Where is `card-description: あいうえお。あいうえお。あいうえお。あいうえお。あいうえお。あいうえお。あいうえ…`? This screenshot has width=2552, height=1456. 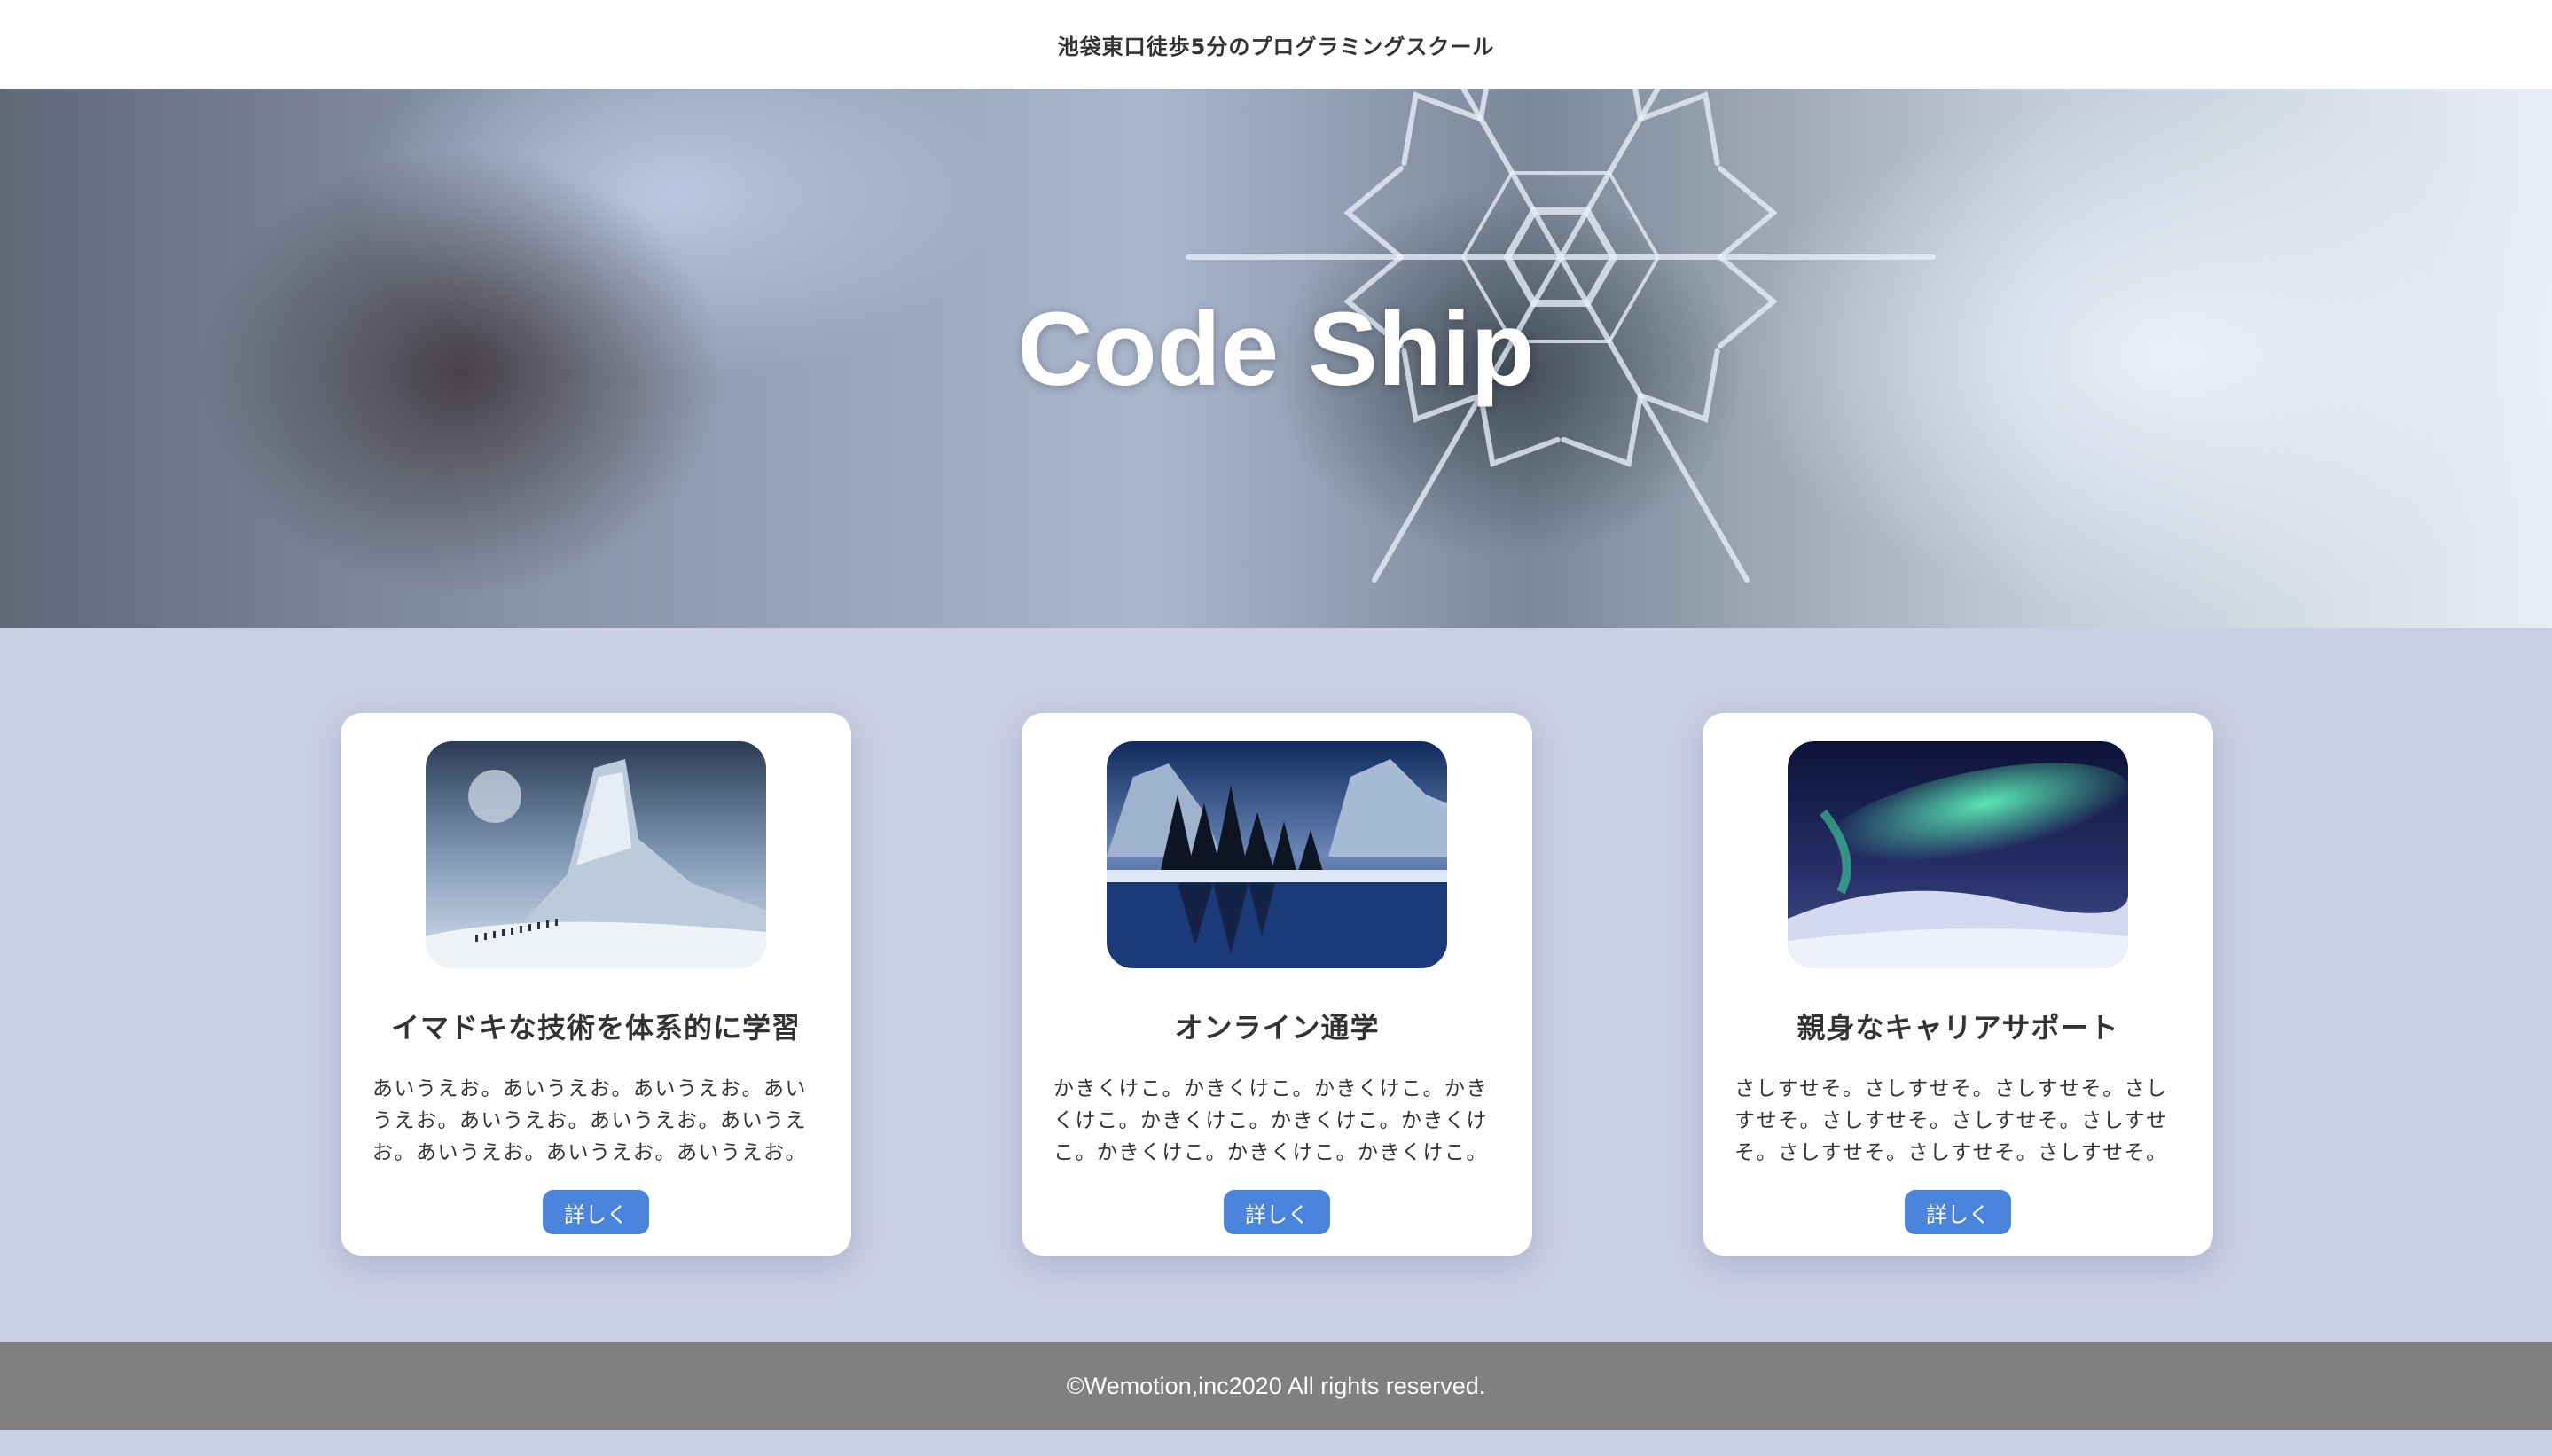
card-description: あいうえお。あいうえお。あいうえお。あいうえお。あいうえお。あいうえお。あいうえ… is located at coordinates (589, 1120).